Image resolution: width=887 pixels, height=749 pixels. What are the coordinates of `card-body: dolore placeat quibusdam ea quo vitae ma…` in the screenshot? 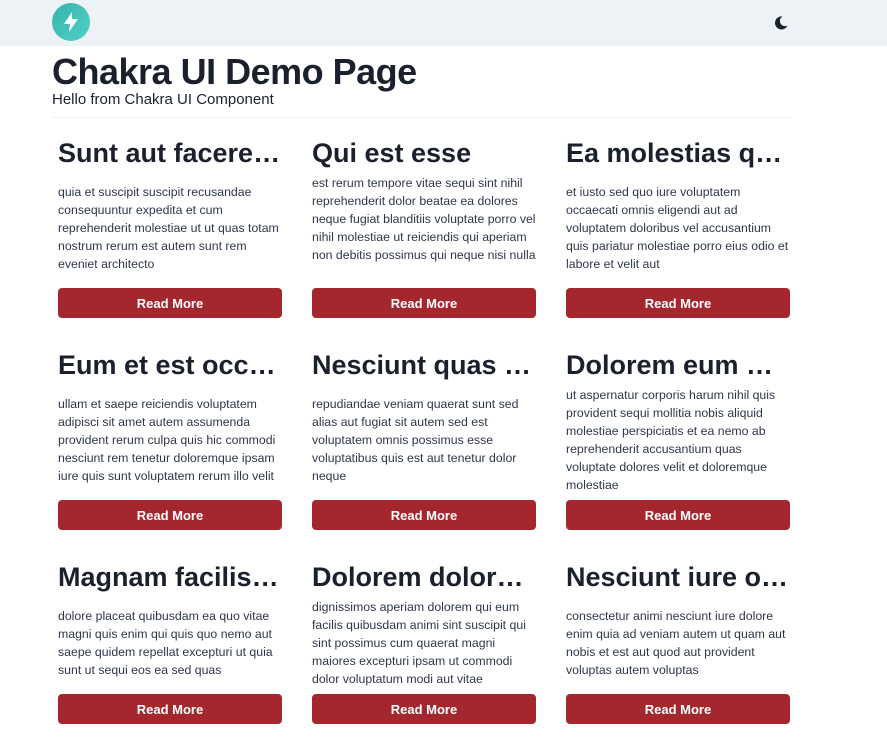 It's located at (165, 643).